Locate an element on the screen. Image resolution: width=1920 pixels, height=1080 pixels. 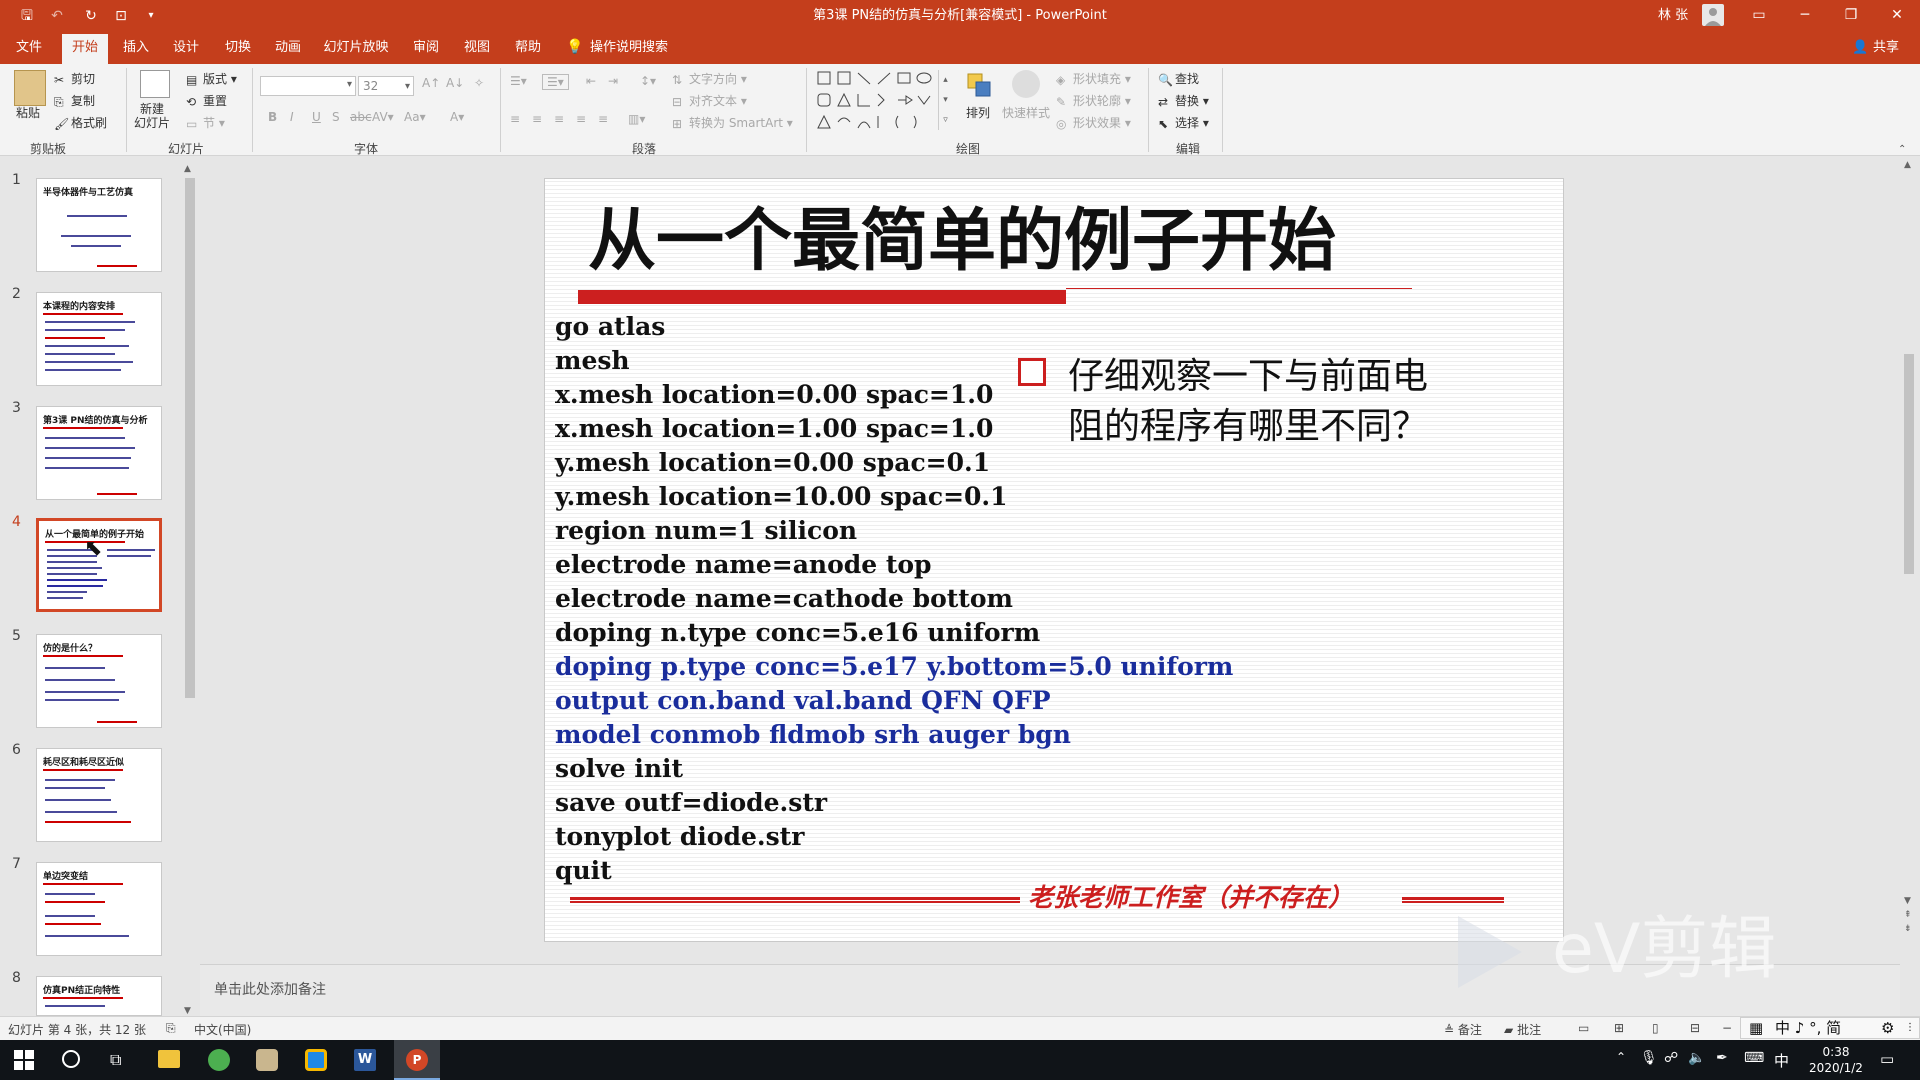
comments-toggle: ▰ 批注 is located at coordinates (1522, 1029).